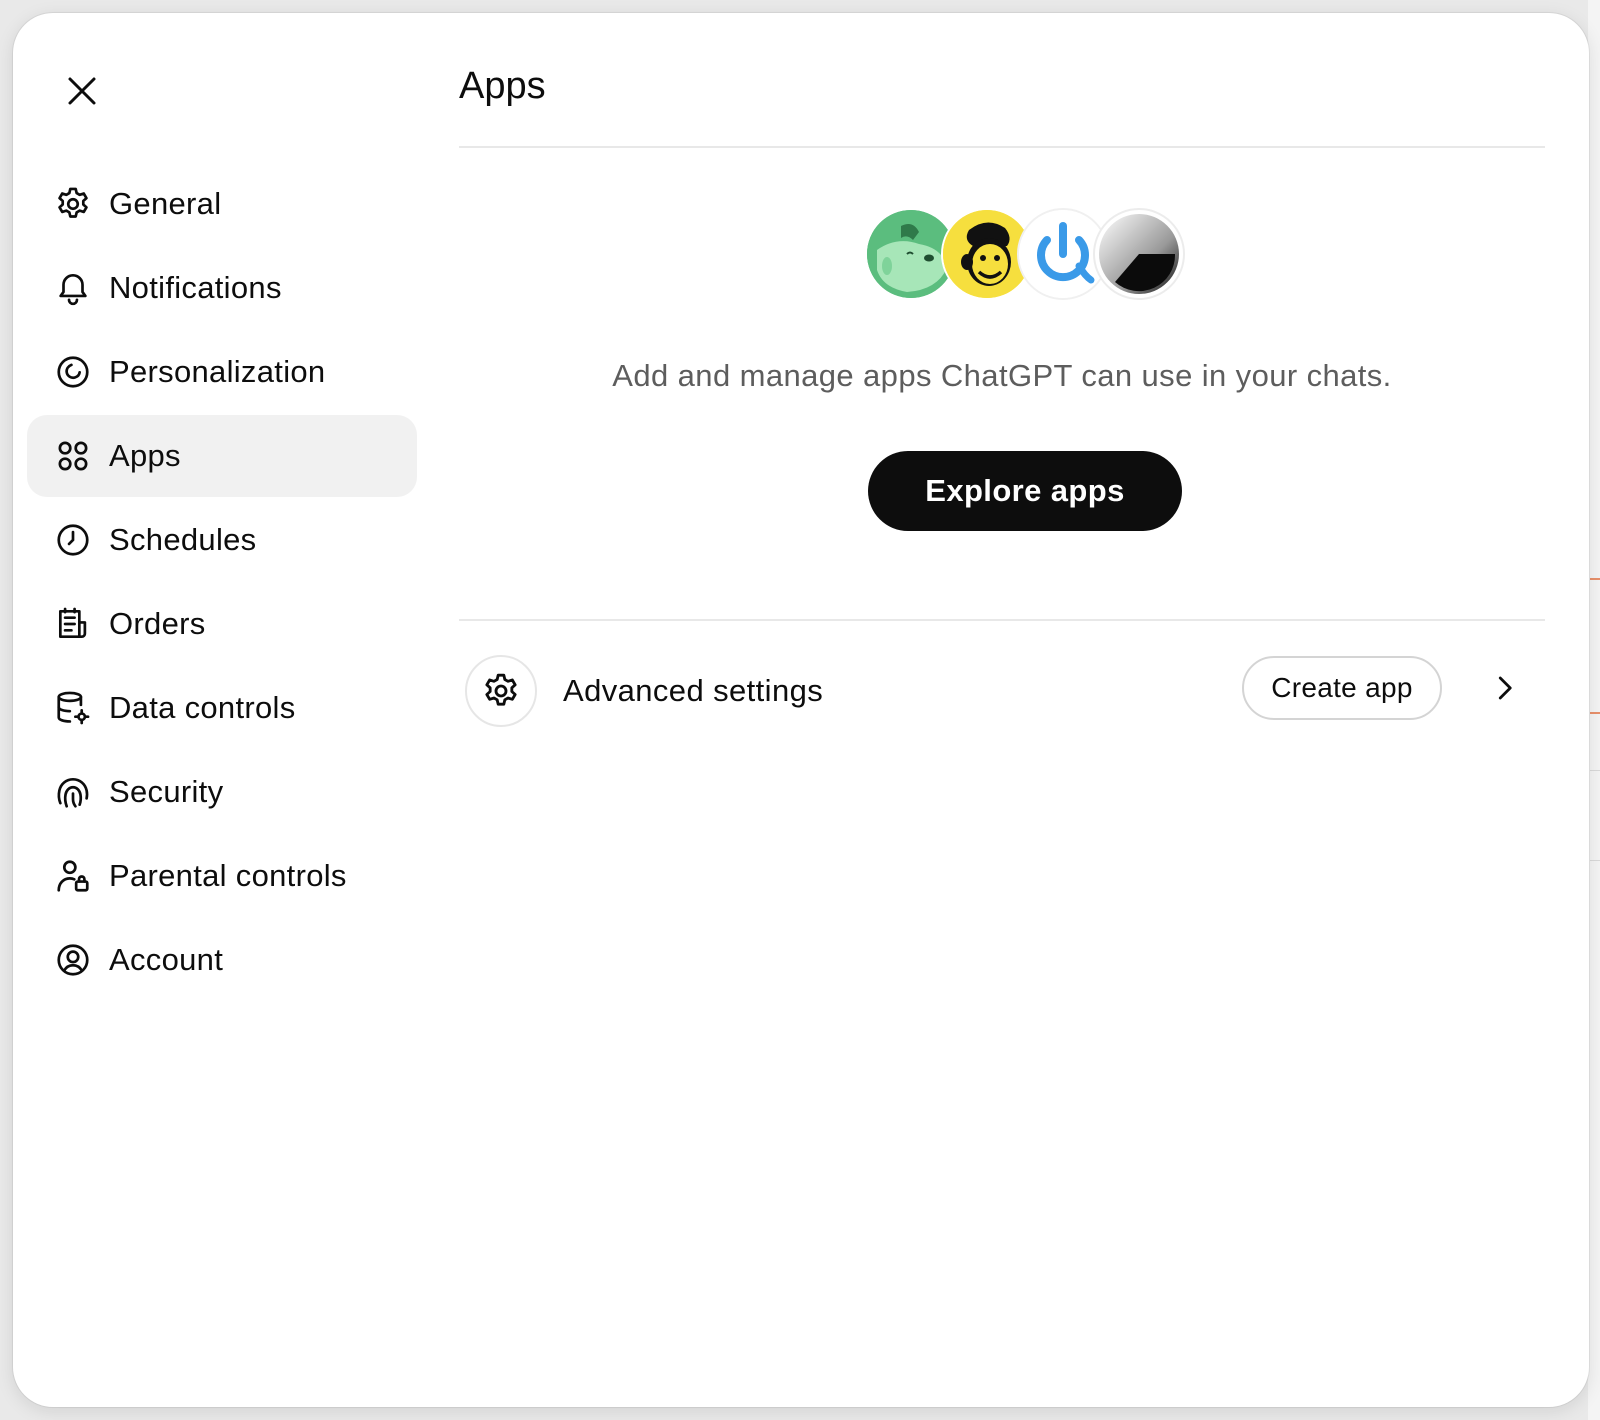 The width and height of the screenshot is (1600, 1420). I want to click on advanced-settings-row: Advanced settings Create app, so click(1002, 693).